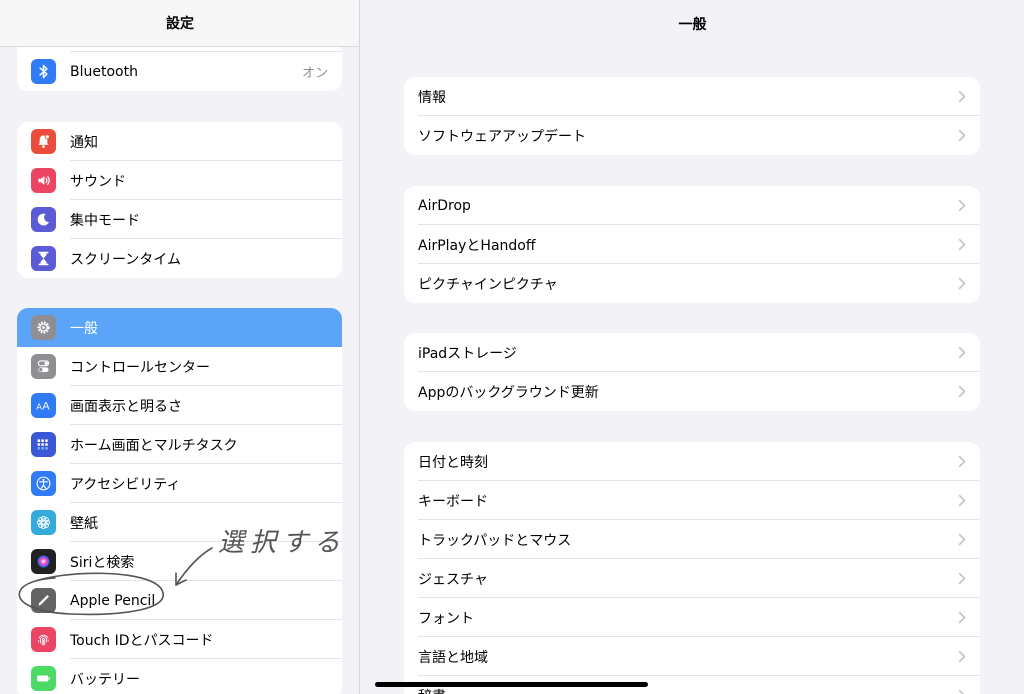 The height and width of the screenshot is (694, 1024). Describe the element at coordinates (282, 543) in the screenshot. I see `annotation-text: 選択する` at that location.